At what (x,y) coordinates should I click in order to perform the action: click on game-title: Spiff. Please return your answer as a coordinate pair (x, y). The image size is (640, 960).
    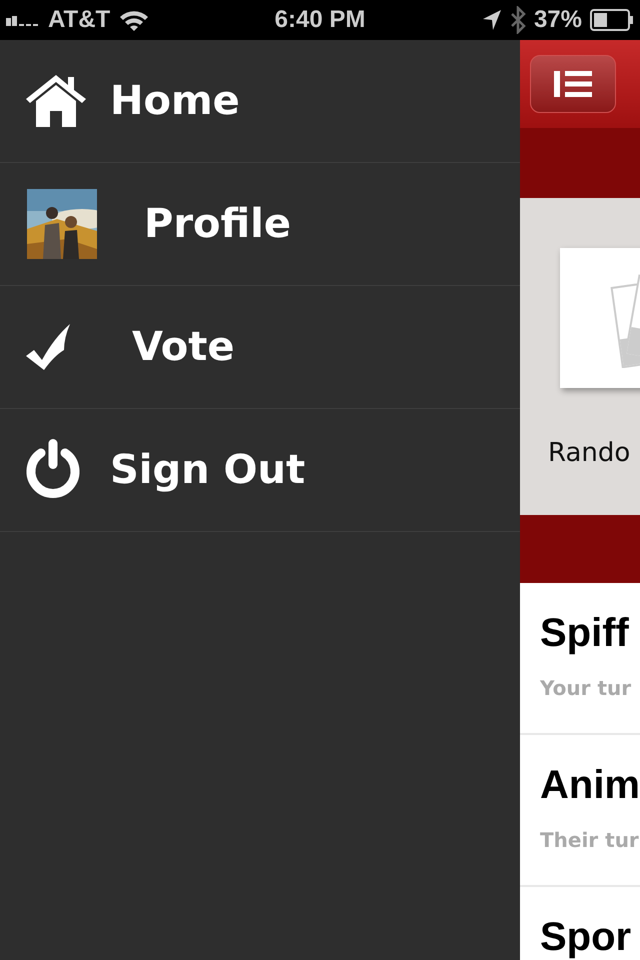
    Looking at the image, I should click on (585, 633).